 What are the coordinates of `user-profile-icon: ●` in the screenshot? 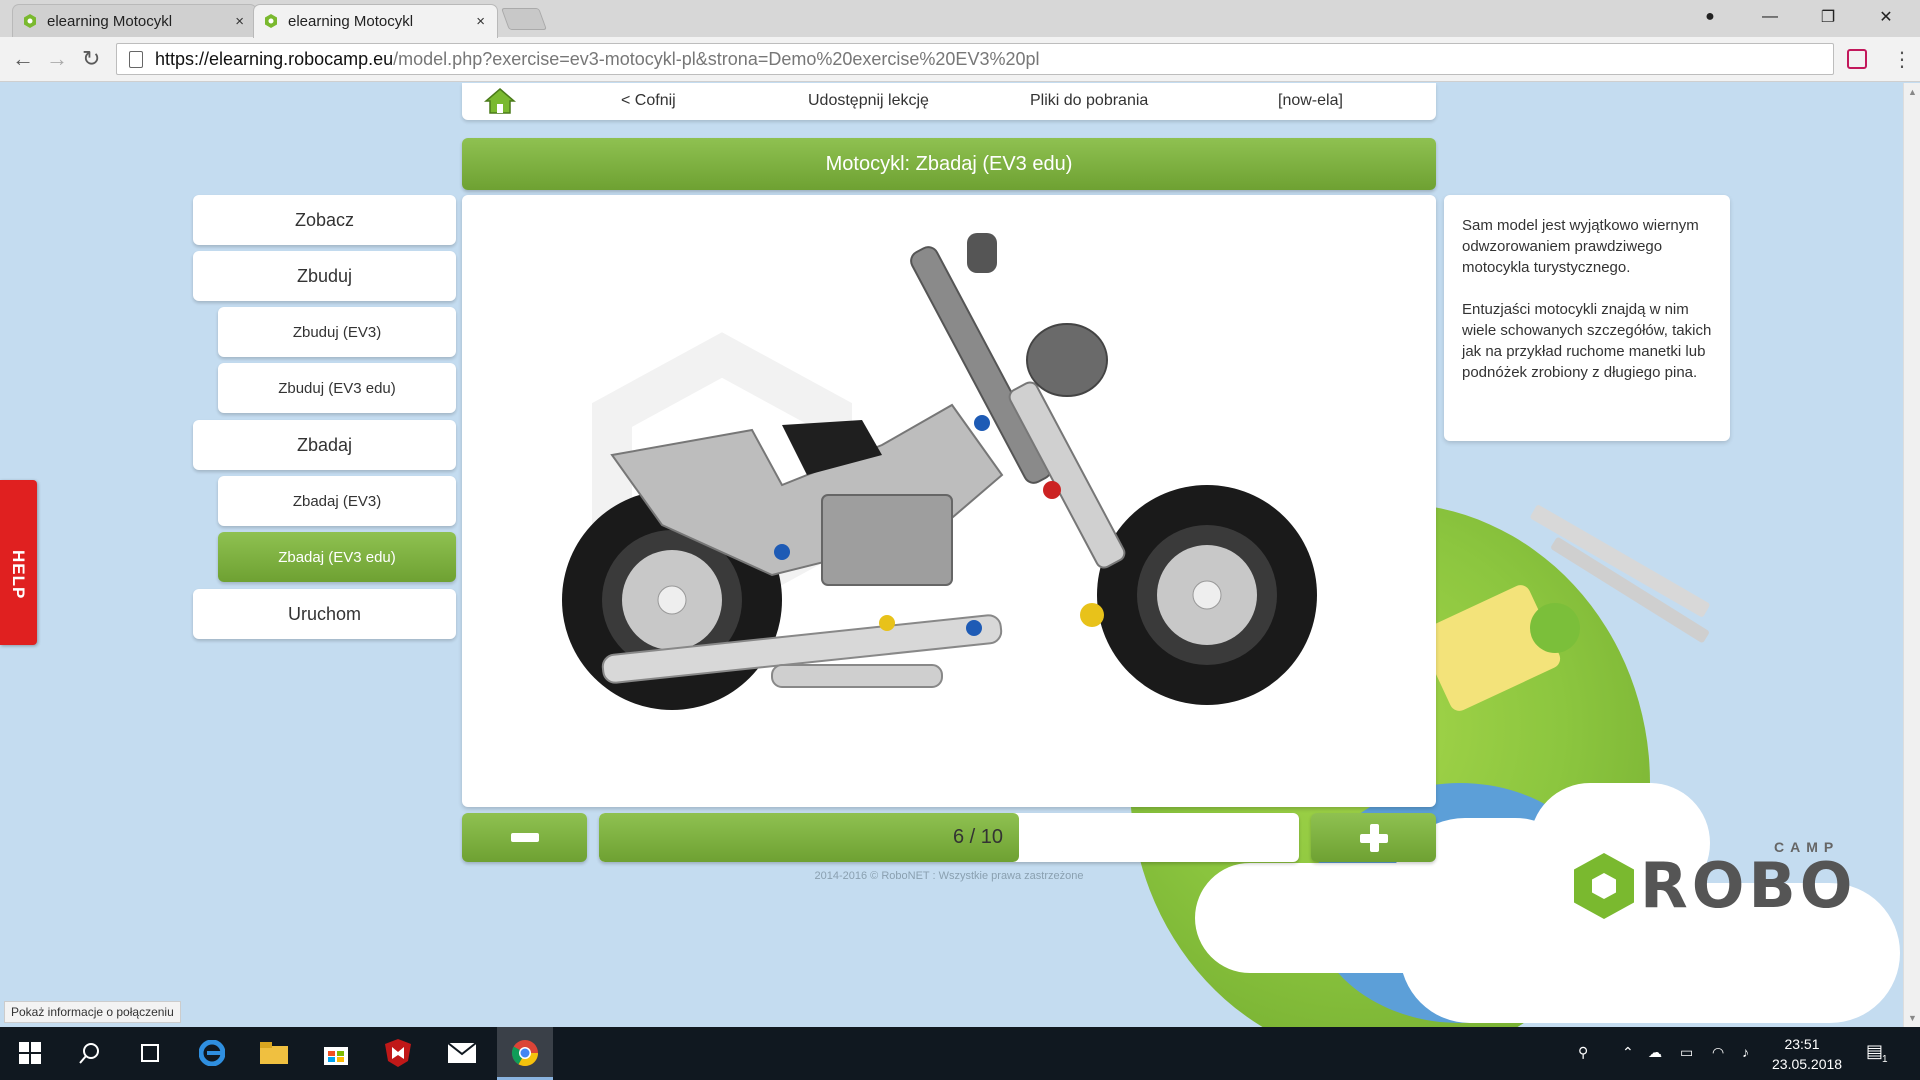 It's located at (1710, 17).